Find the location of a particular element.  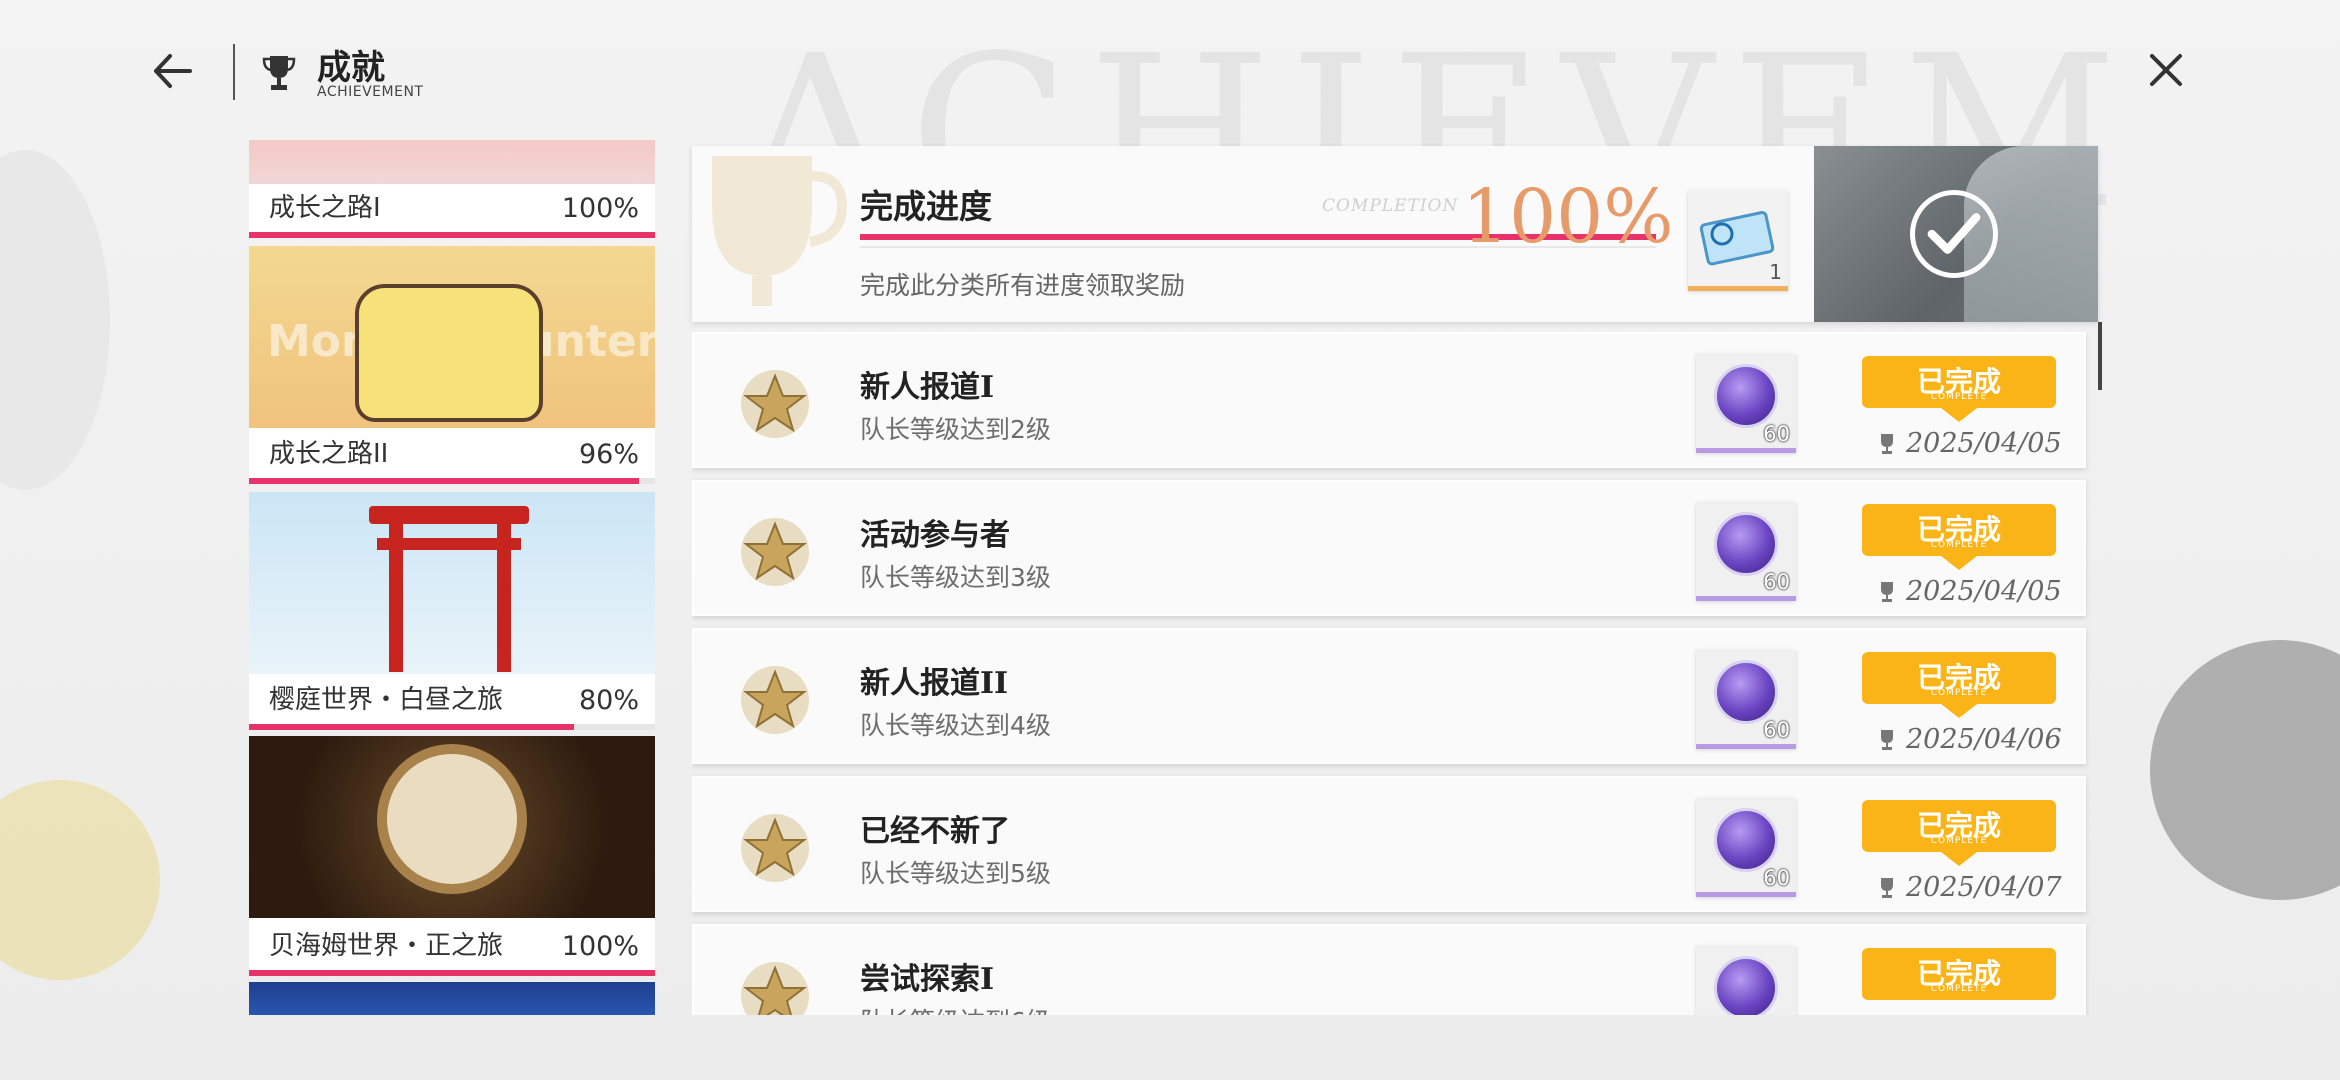

achievement-description: 队长等级达到3级 is located at coordinates (955, 577).